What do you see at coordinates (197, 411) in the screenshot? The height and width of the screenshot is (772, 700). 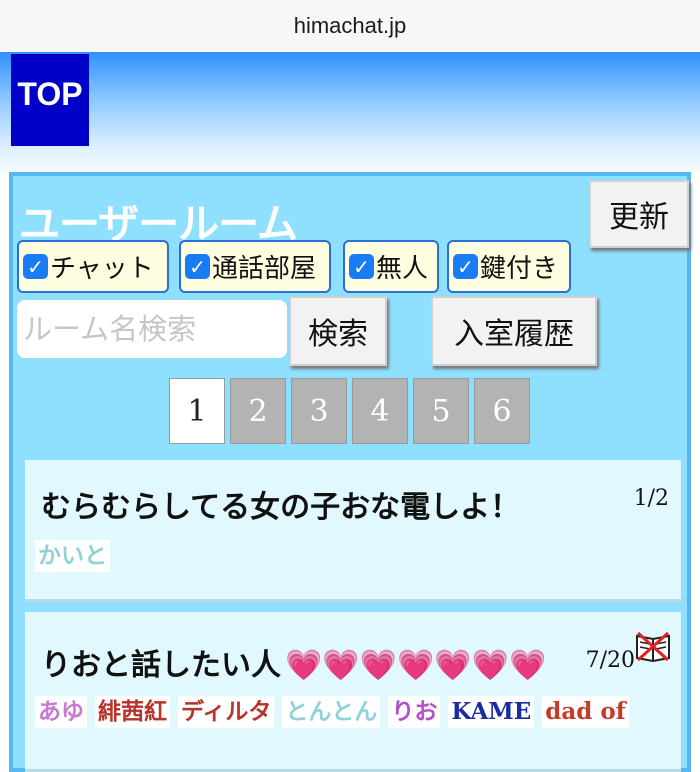 I see `page-1: 1` at bounding box center [197, 411].